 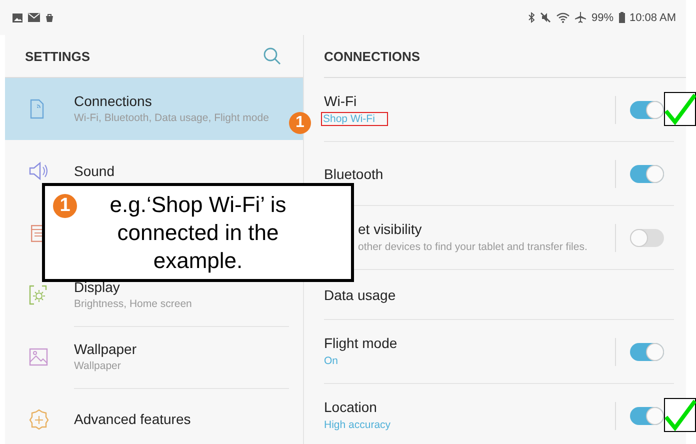 I want to click on setting-subtitle: other devices to find your tablet and transfer files., so click(x=473, y=246).